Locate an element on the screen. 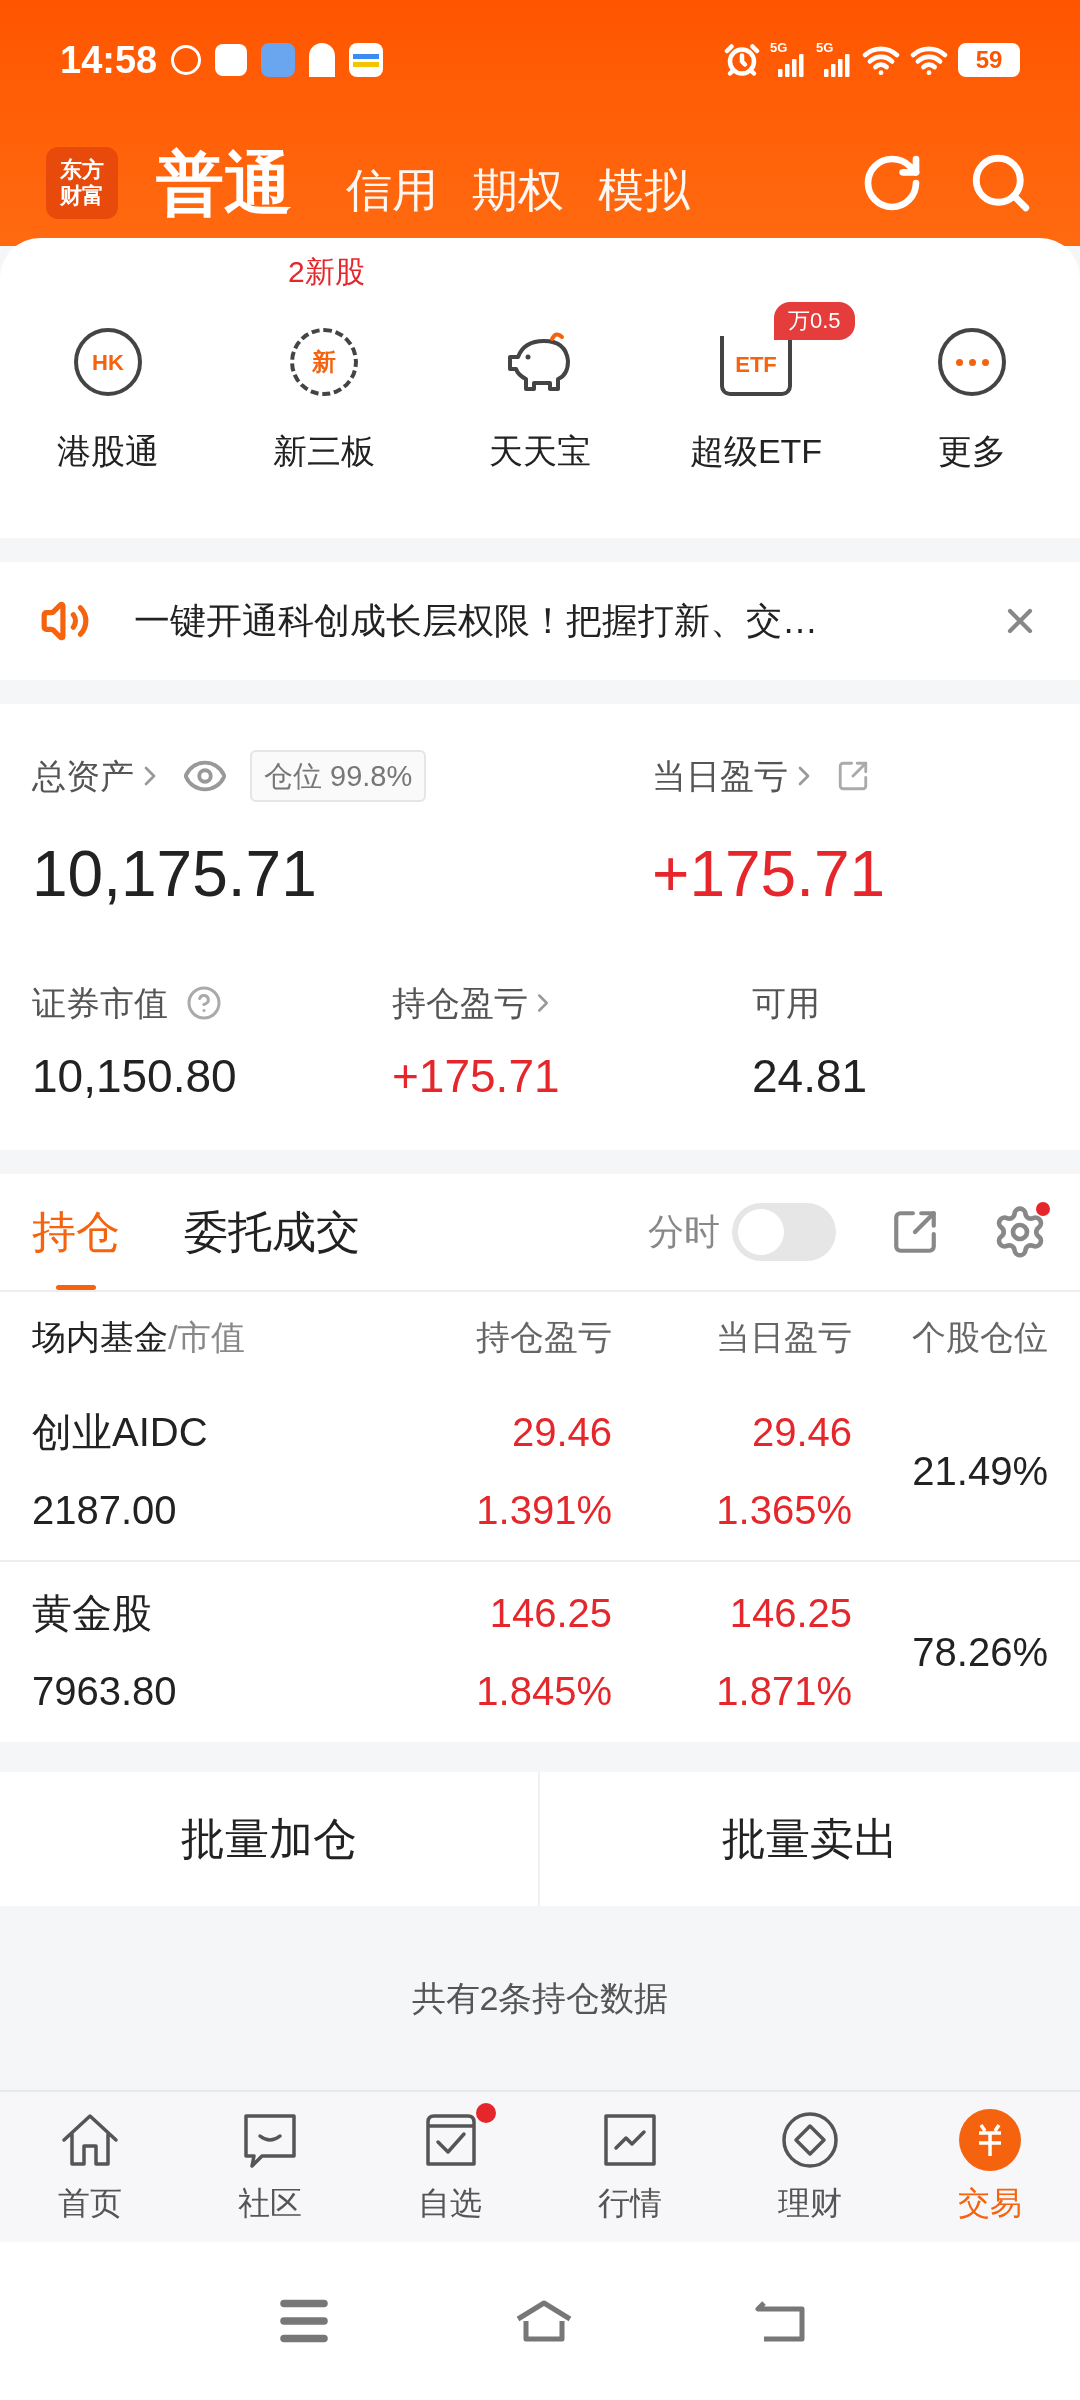  stat-label: 证券市值 is located at coordinates (100, 1003).